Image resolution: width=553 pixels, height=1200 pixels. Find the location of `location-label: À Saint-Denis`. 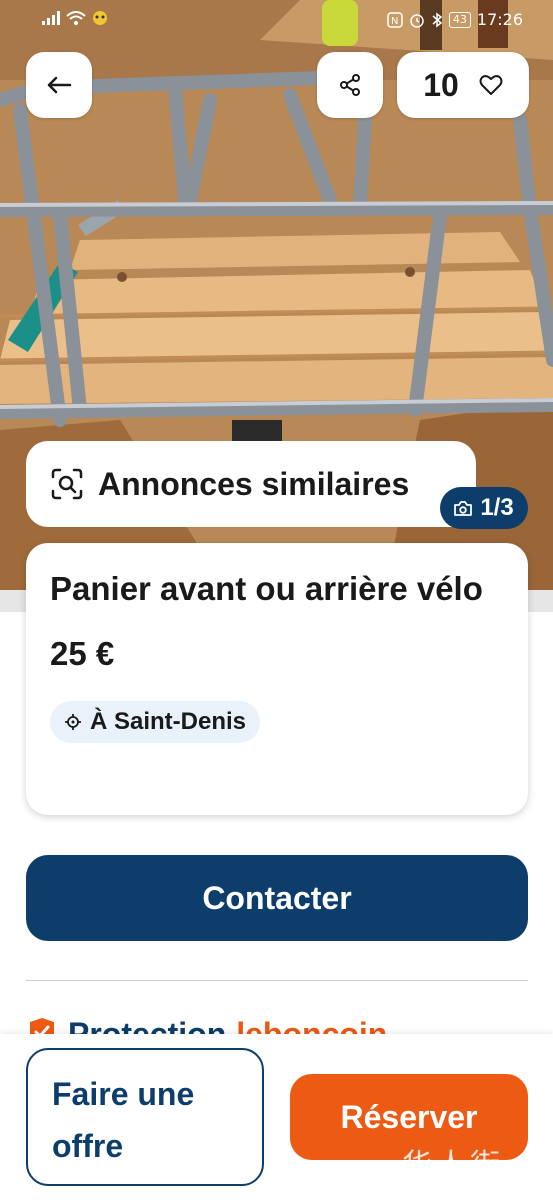

location-label: À Saint-Denis is located at coordinates (168, 721).